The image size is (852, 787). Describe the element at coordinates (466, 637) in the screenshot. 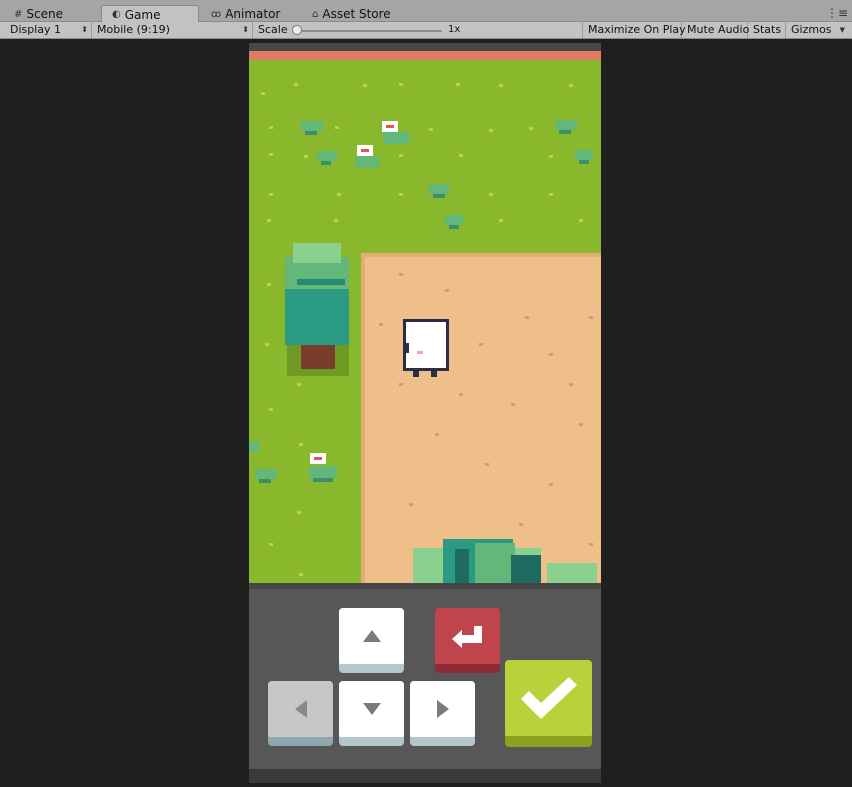

I see `return-icon` at that location.